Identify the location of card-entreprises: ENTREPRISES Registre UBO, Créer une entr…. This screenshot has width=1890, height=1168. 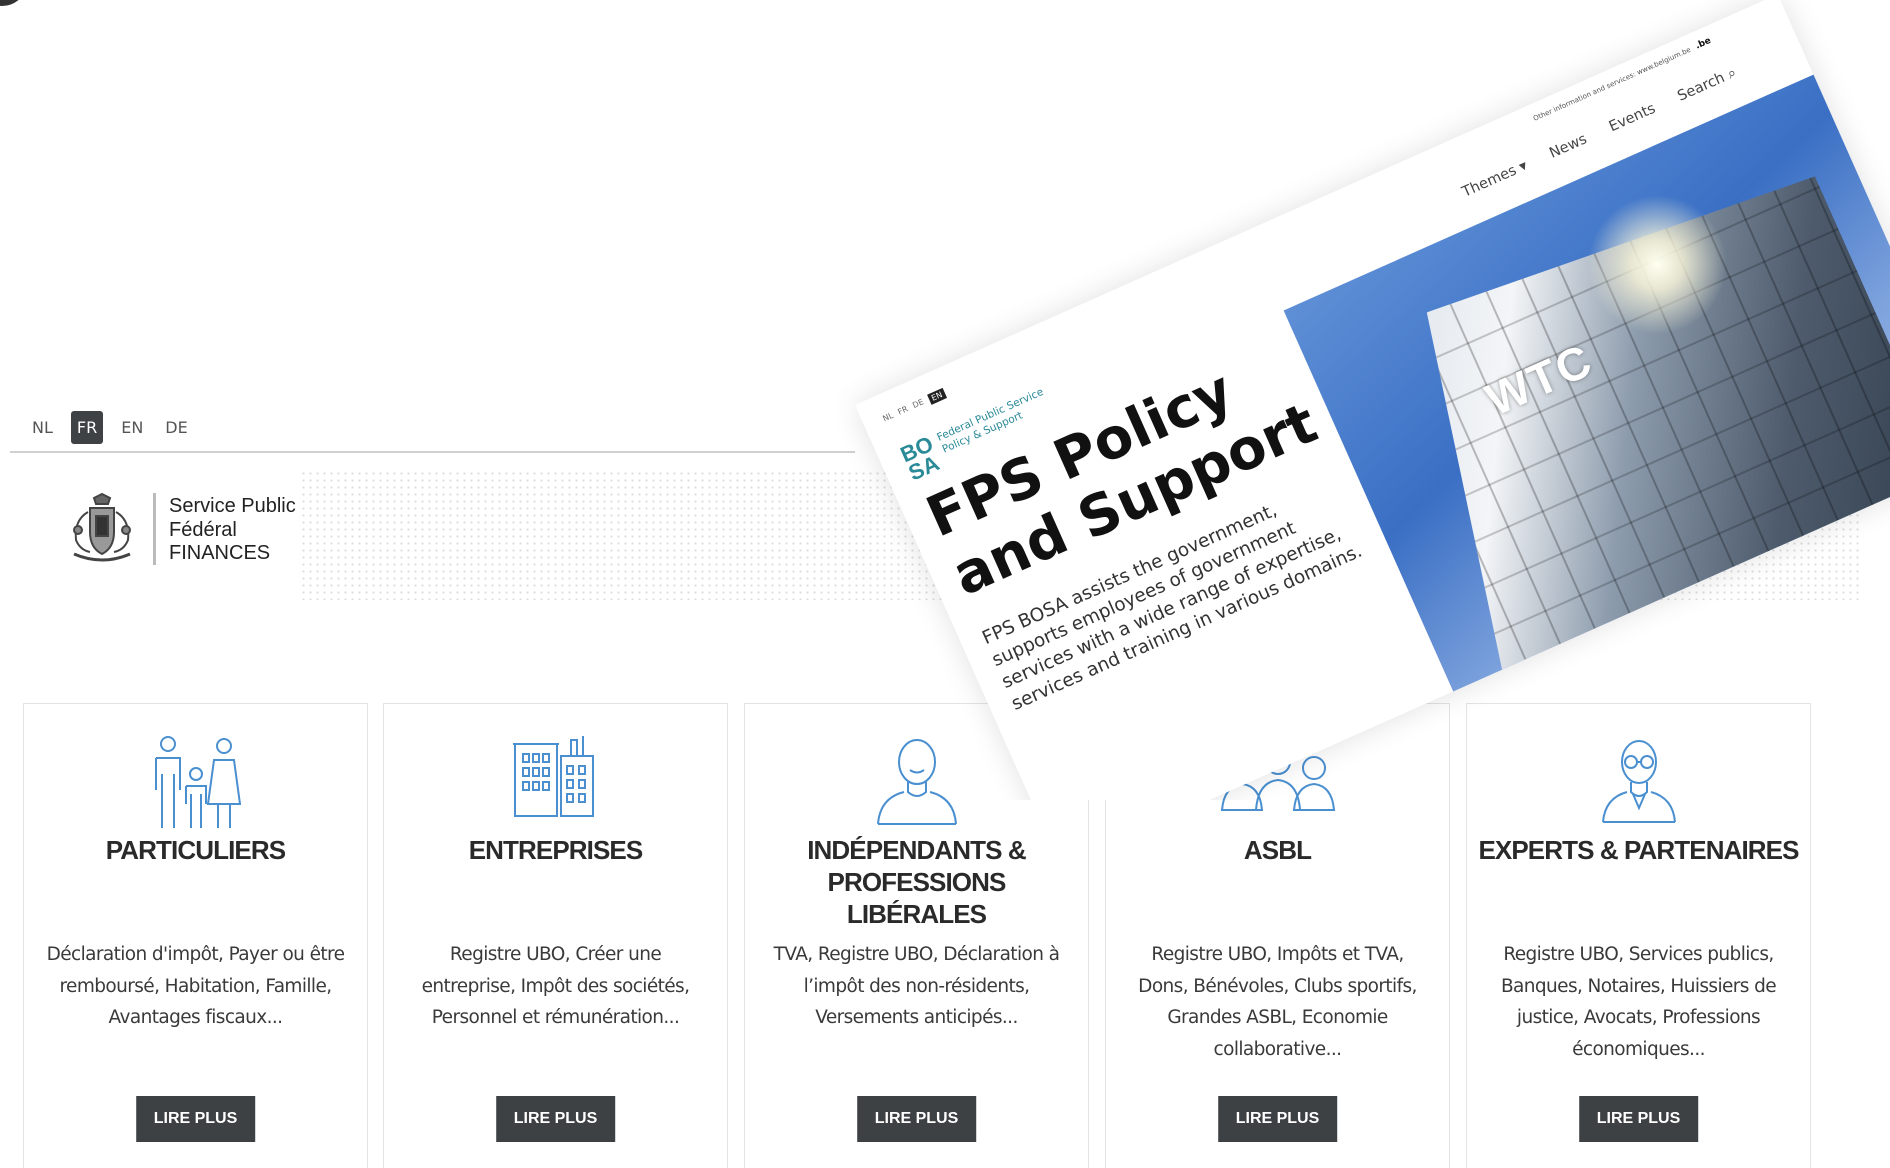
(555, 935).